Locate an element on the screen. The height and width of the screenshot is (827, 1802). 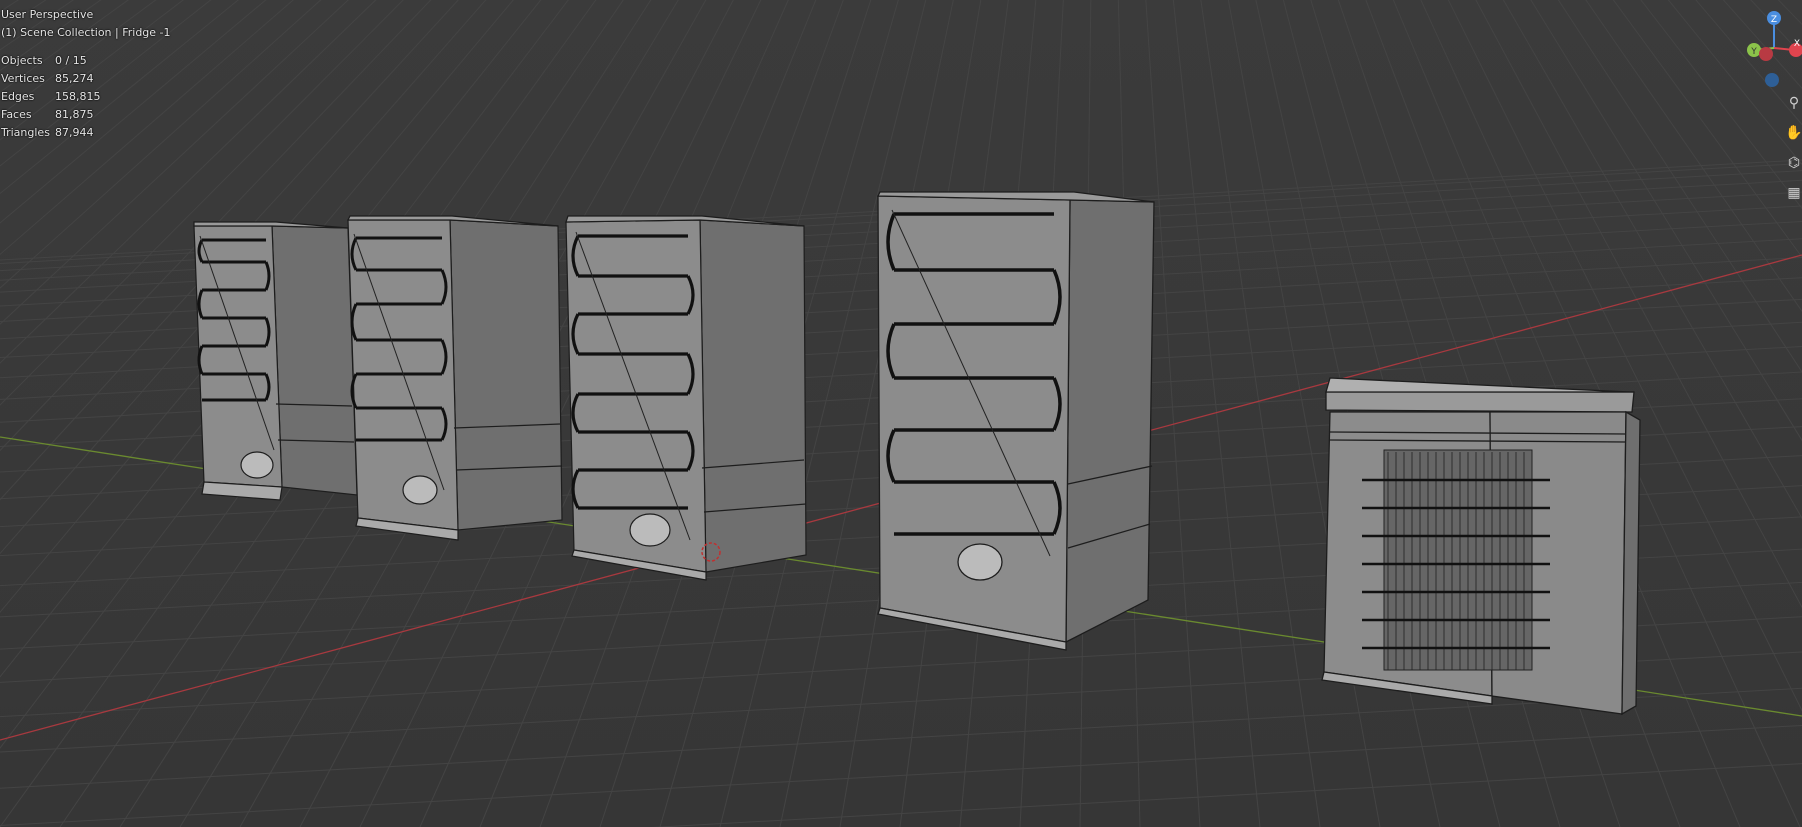
neg-z-axis-handle is located at coordinates (1772, 80).